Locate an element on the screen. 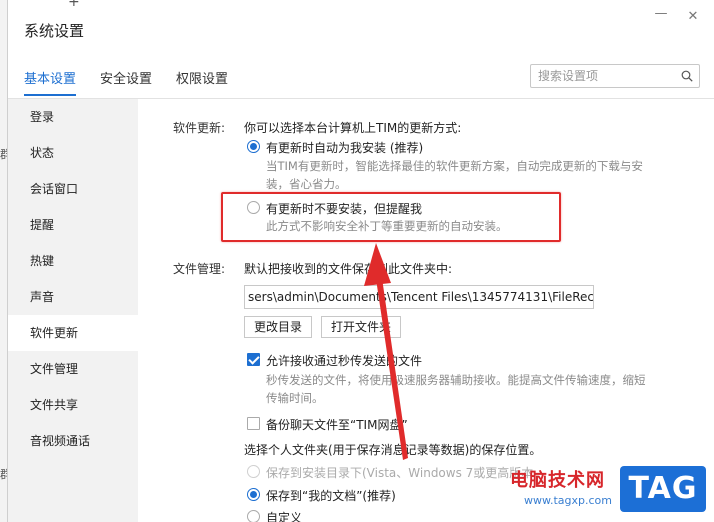 This screenshot has width=714, height=522. sidebar-item-av-call: 音视频通话 is located at coordinates (73, 441).